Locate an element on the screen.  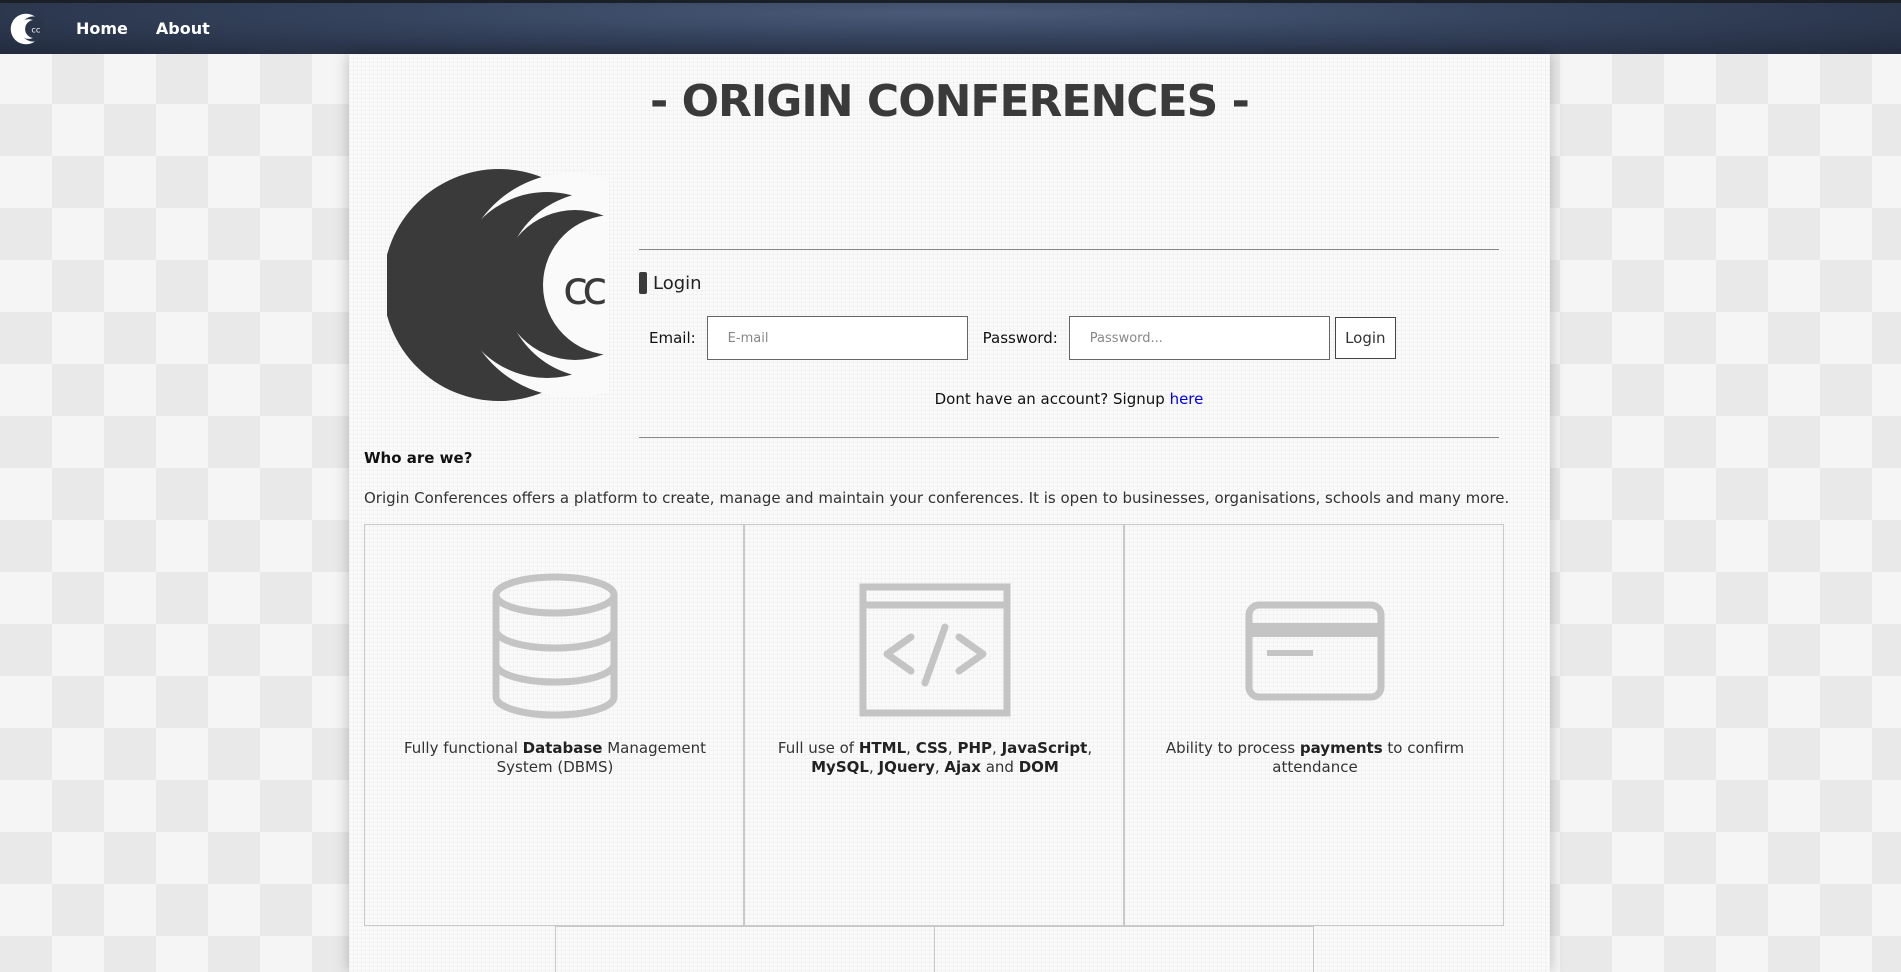
nav-home-link: Home is located at coordinates (102, 28).